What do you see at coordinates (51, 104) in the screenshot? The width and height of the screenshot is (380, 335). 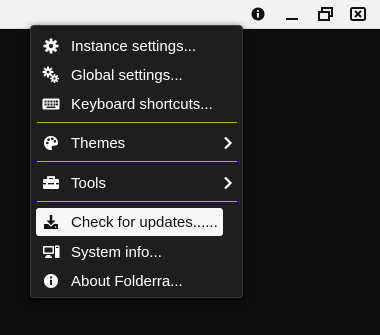 I see `keyboard-icon` at bounding box center [51, 104].